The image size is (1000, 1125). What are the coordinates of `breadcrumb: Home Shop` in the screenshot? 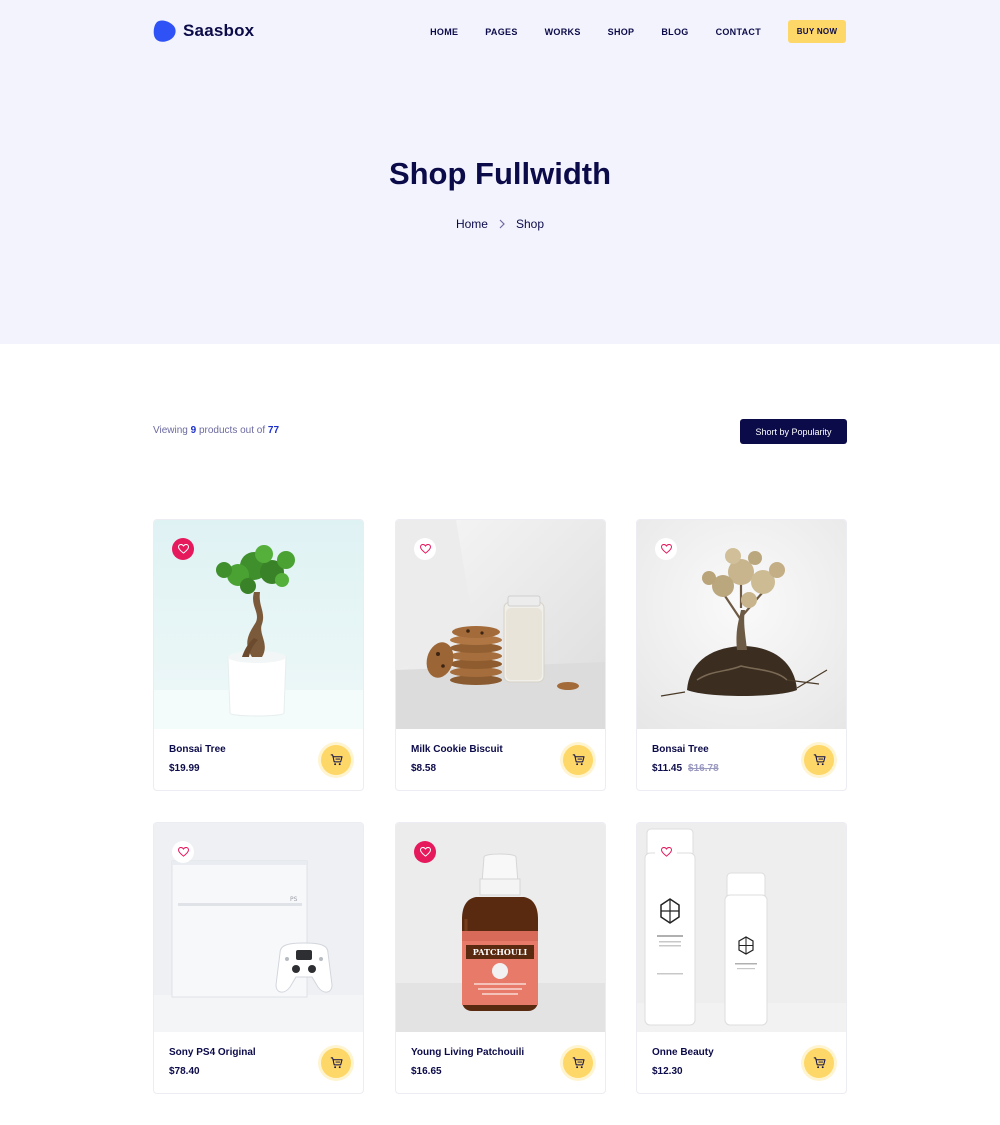 It's located at (500, 224).